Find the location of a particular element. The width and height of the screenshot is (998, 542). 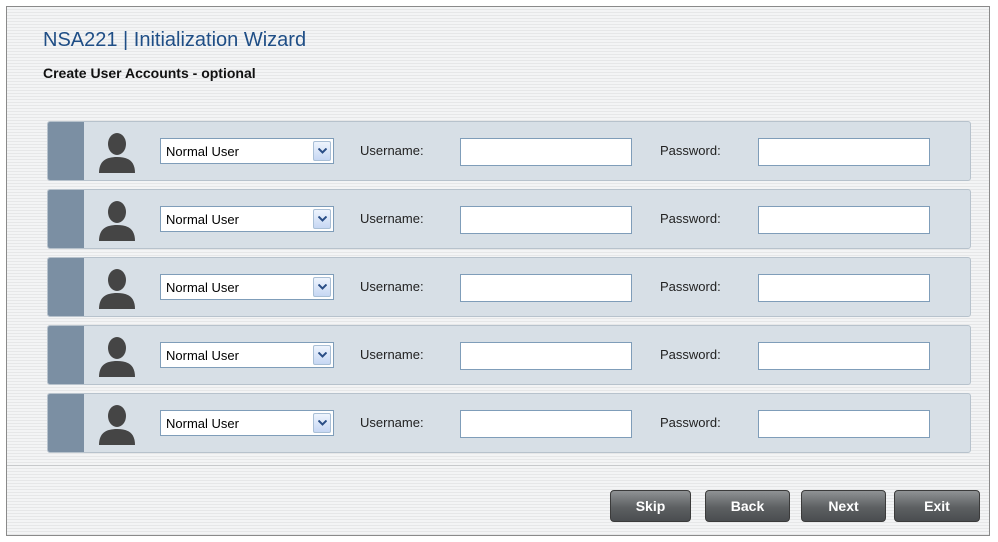

exit-button: Exit is located at coordinates (937, 506).